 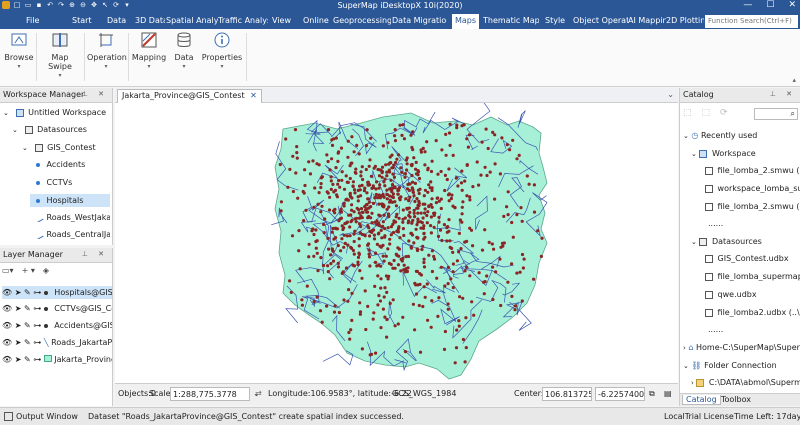 What do you see at coordinates (149, 50) in the screenshot?
I see `mapping-button: Mapping ▾` at bounding box center [149, 50].